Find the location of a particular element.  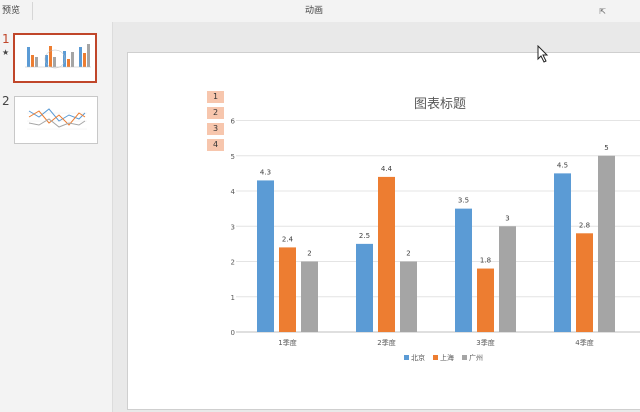

data-label: 2.4 is located at coordinates (288, 239).